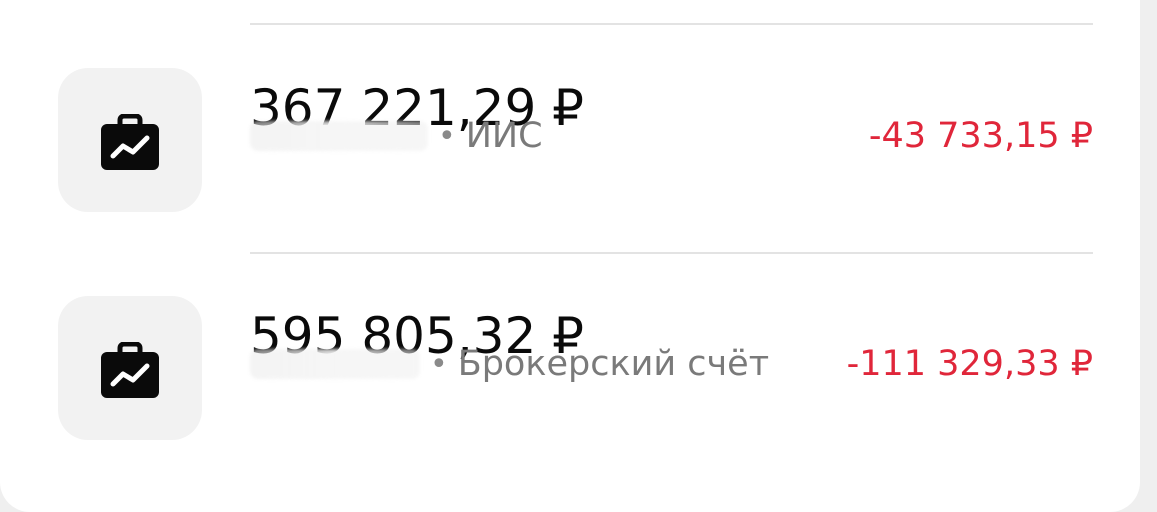  I want to click on account-subline: • Брокерский счёт, so click(509, 364).